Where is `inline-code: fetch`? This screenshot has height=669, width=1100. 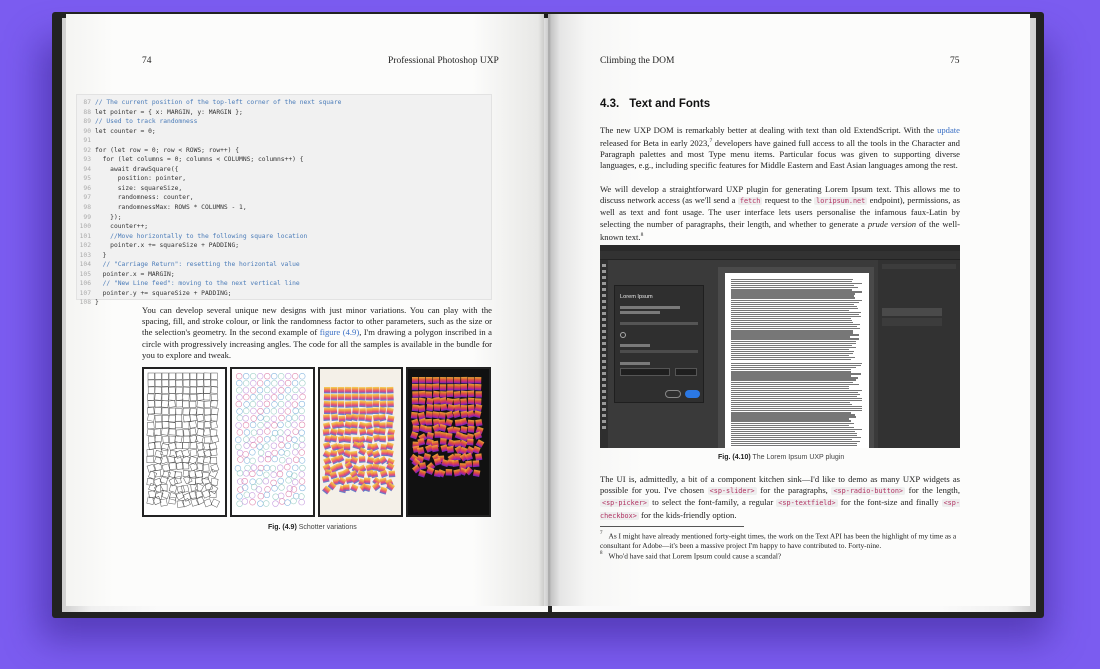
inline-code: fetch is located at coordinates (750, 201).